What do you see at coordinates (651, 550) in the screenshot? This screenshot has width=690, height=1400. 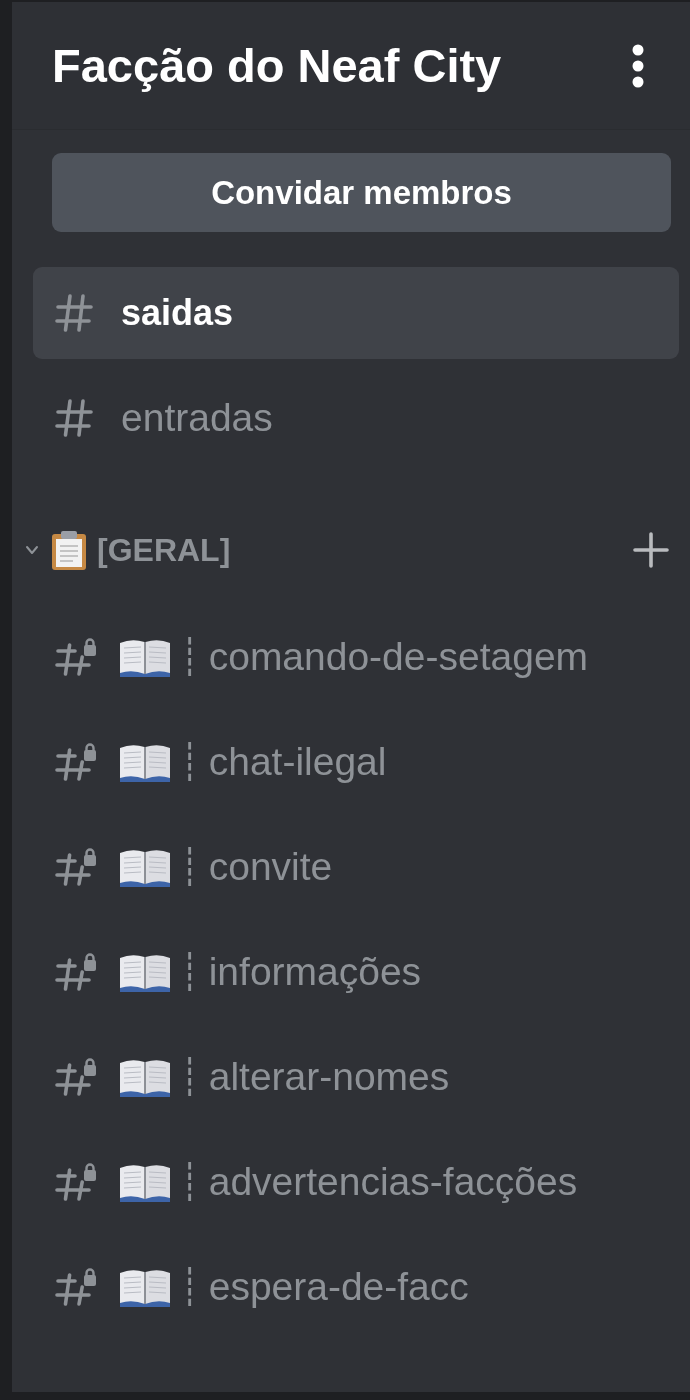 I see `add-channel-icon` at bounding box center [651, 550].